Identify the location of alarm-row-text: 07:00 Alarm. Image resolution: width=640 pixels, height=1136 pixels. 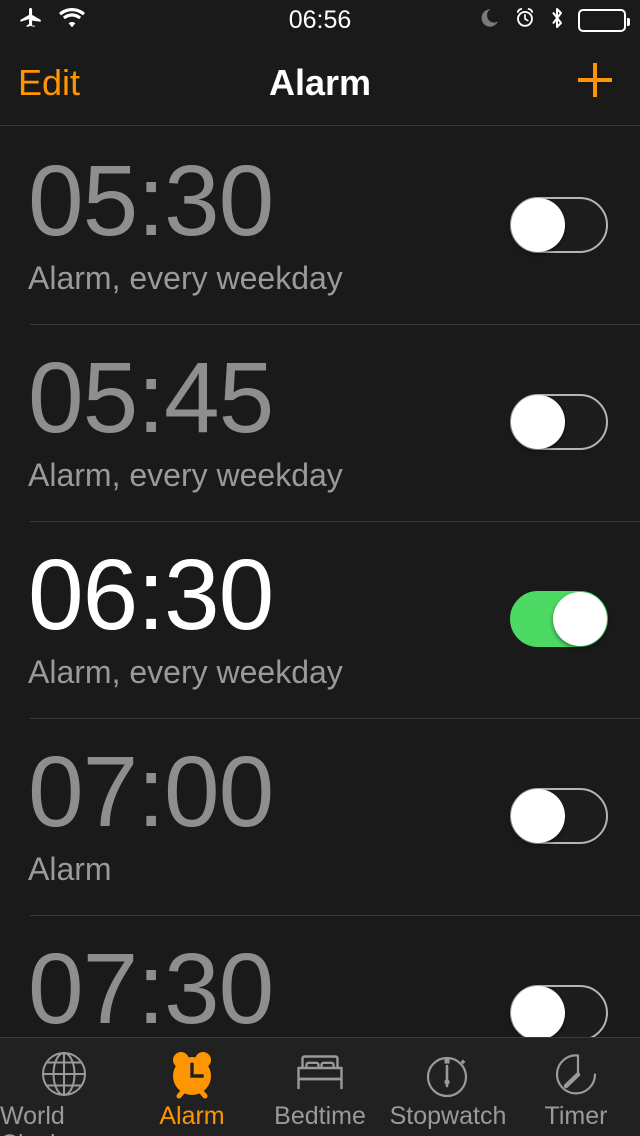
(151, 812).